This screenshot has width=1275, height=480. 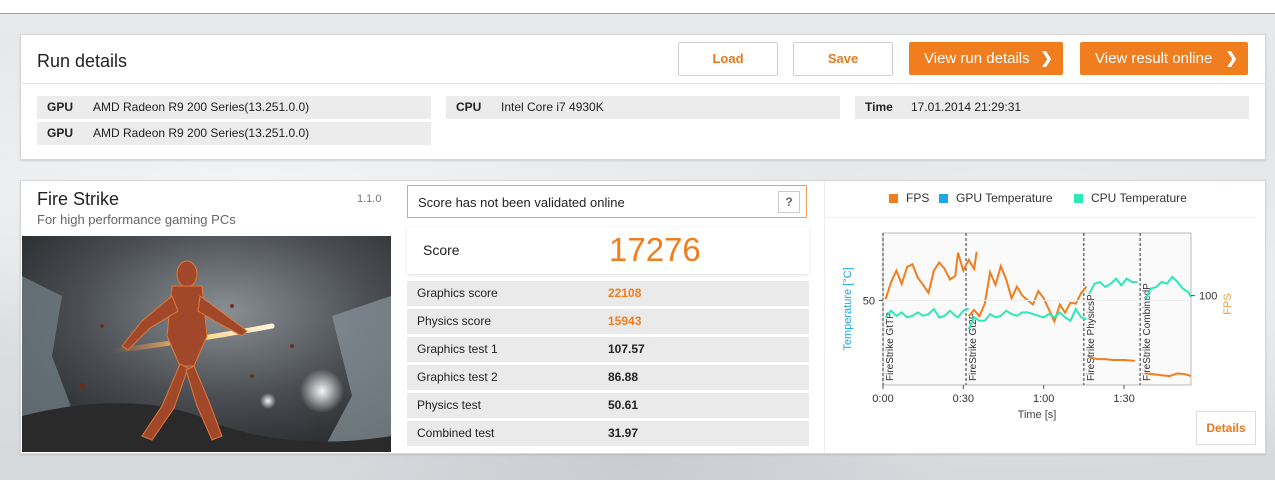 I want to click on score-row: Combined test 31.97, so click(x=608, y=433).